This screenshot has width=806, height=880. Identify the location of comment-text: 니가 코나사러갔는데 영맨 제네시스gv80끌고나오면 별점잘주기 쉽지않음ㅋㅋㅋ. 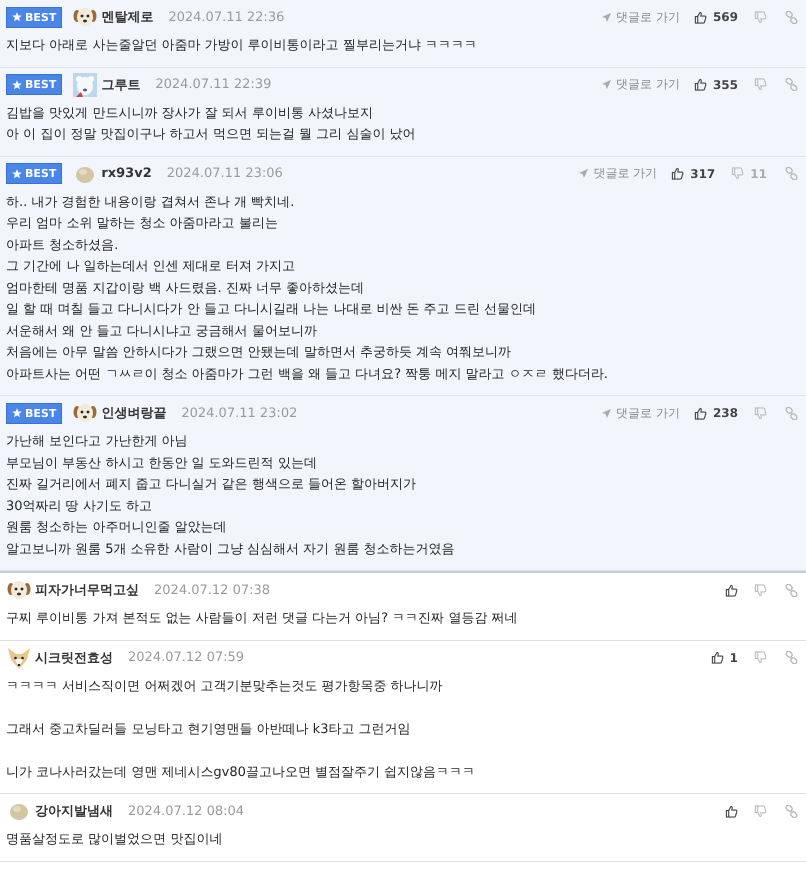
(241, 773).